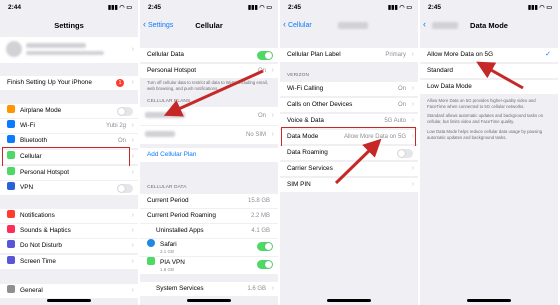 The height and width of the screenshot is (305, 560). Describe the element at coordinates (14, 49) in the screenshot. I see `avatar` at that location.